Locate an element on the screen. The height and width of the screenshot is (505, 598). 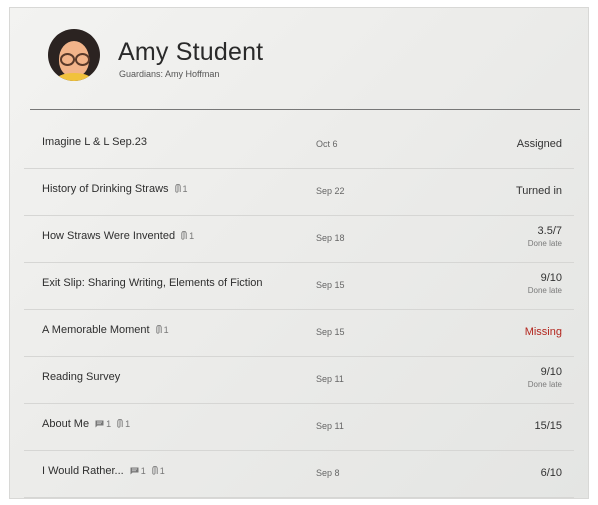
assignment-row: About Me 1 1 Sep 11 15/15 is located at coordinates (299, 427).